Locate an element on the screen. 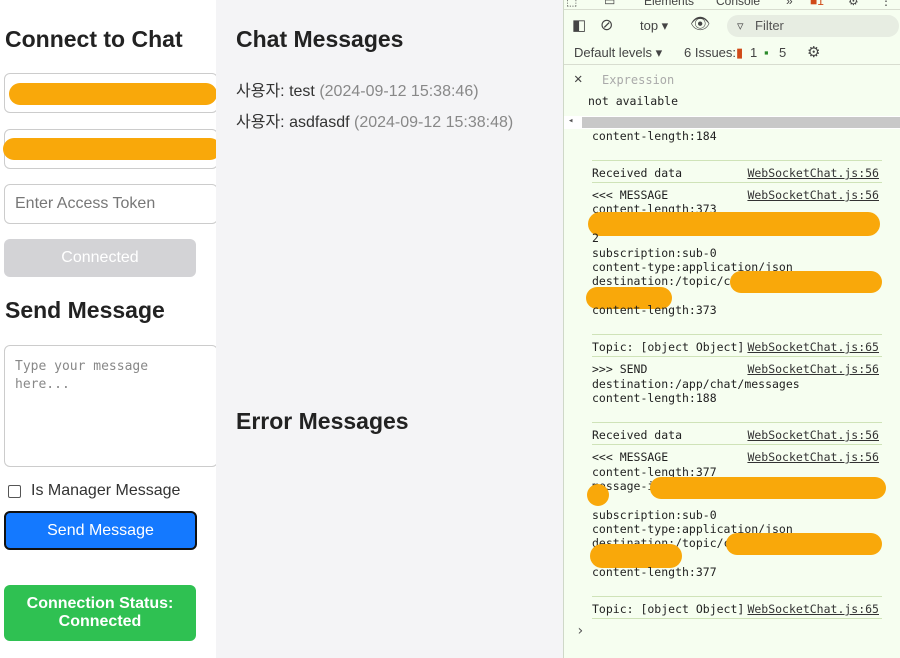  log-line: content-length:184 is located at coordinates (654, 136).